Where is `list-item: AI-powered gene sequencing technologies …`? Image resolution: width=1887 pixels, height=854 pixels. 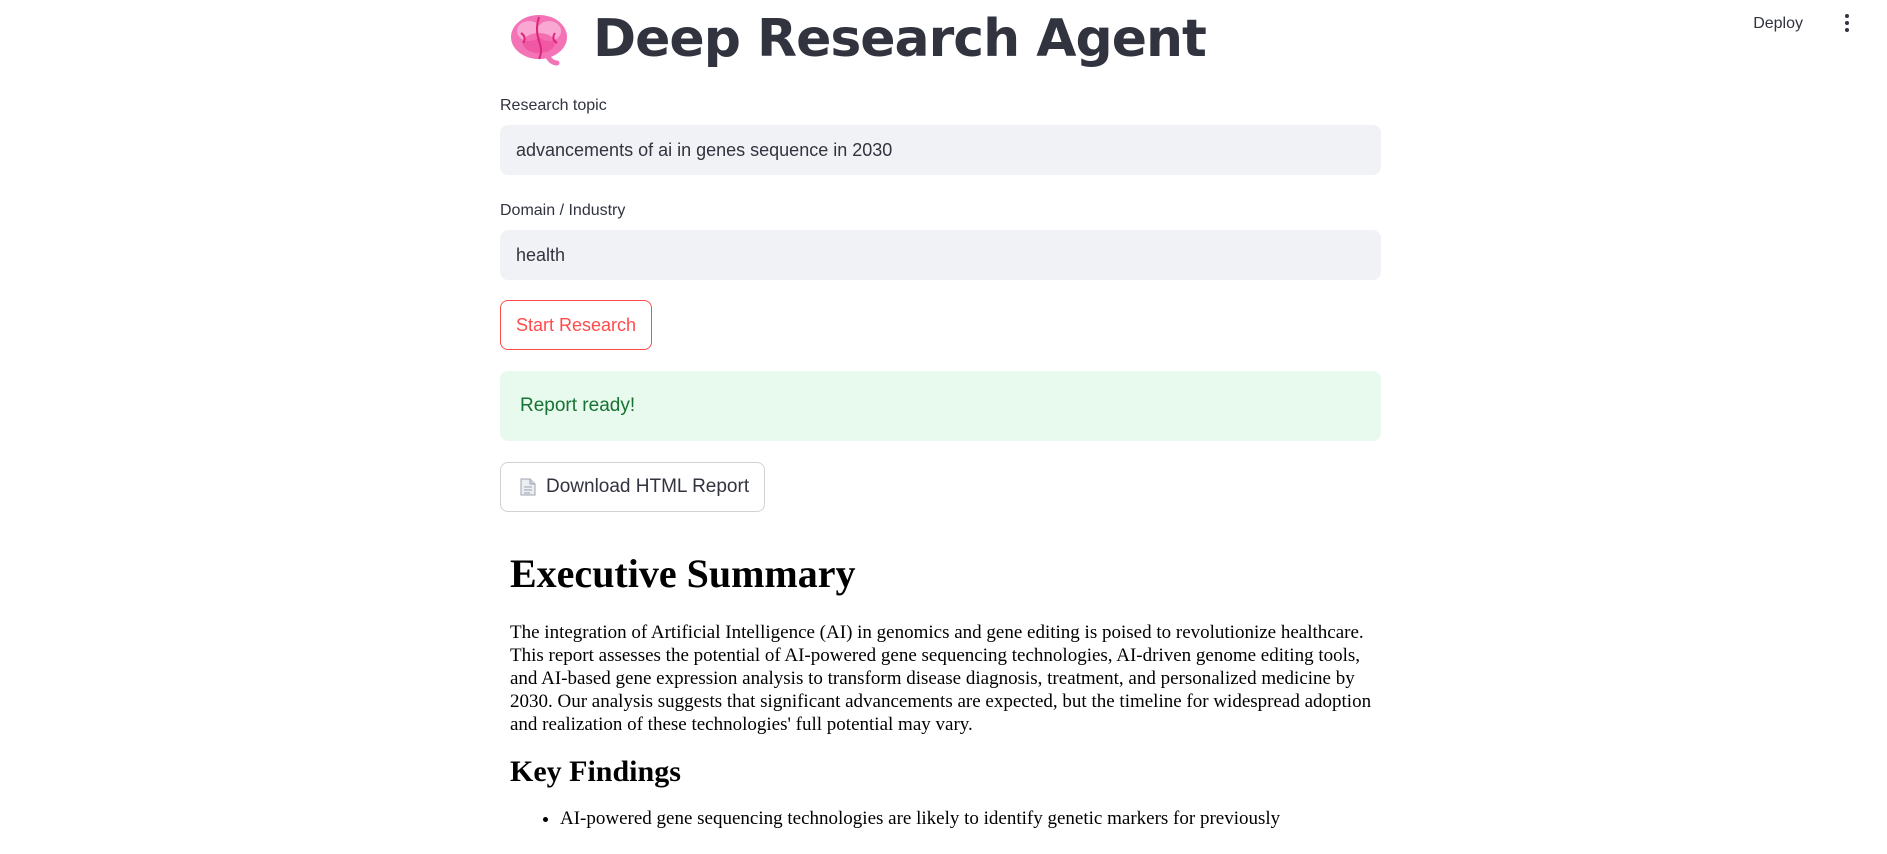
list-item: AI-powered gene sequencing technologies … is located at coordinates (970, 818).